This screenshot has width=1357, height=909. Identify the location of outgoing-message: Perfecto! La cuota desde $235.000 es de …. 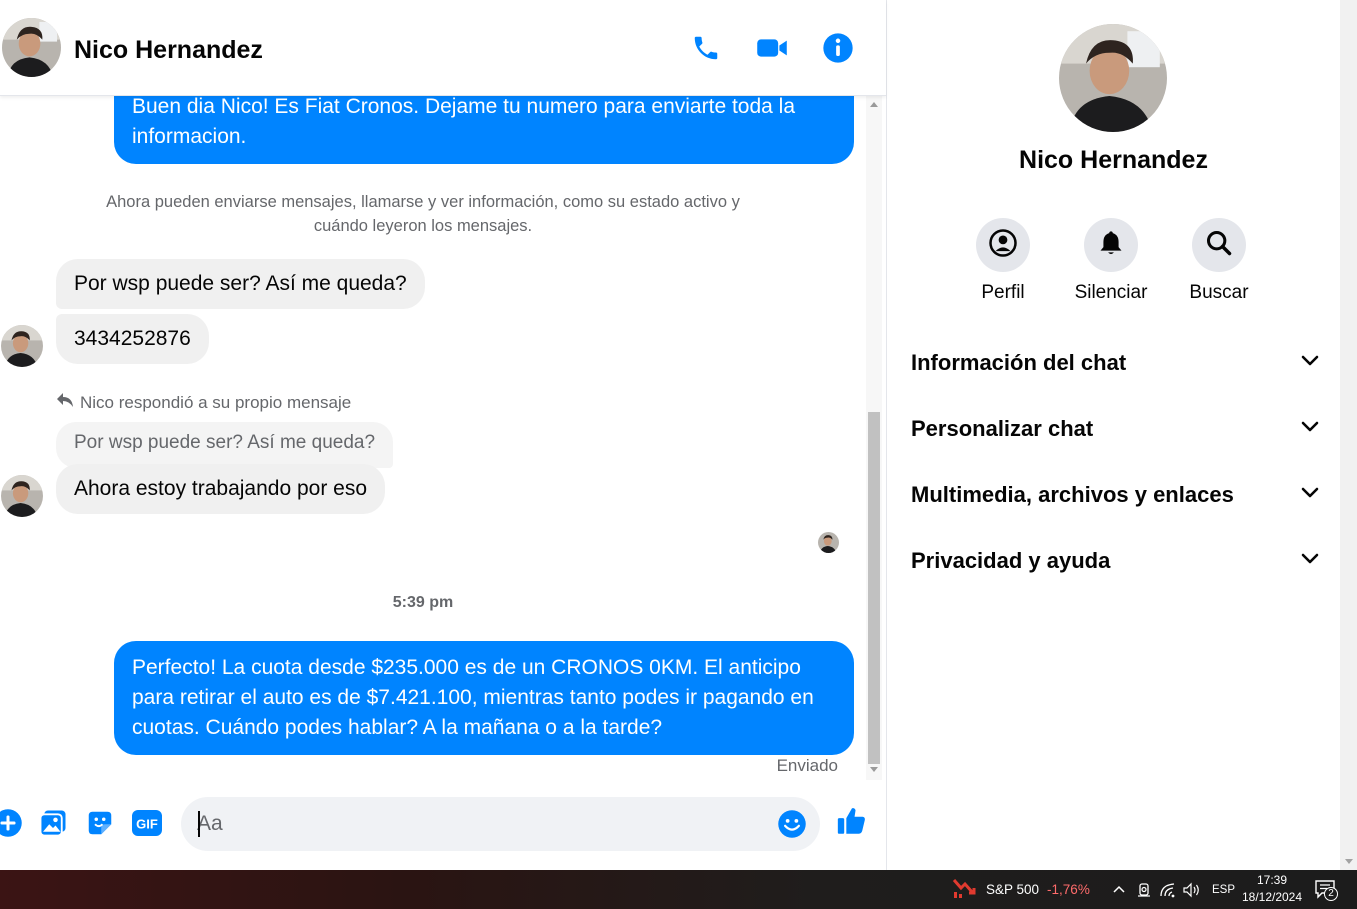
(484, 698).